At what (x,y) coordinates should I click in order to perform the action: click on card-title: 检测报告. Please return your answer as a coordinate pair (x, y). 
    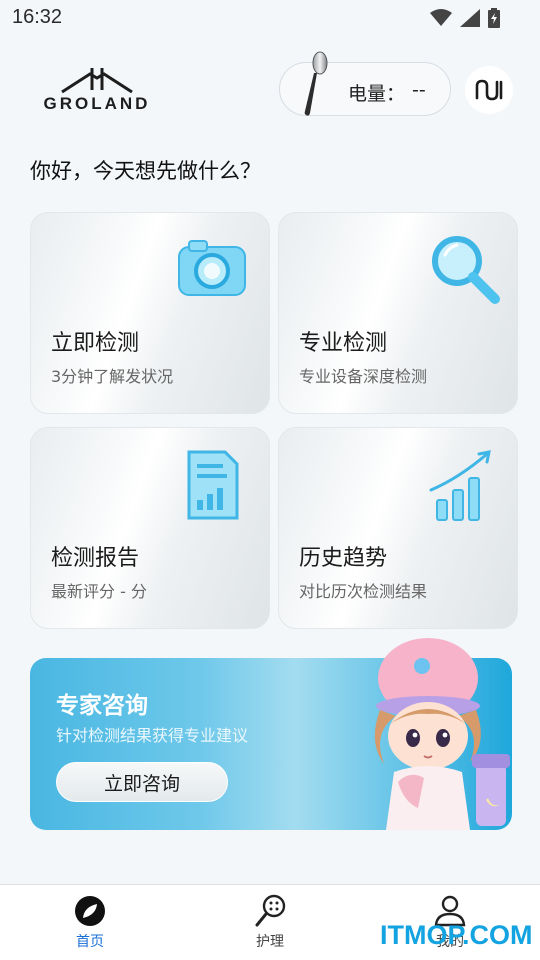
    Looking at the image, I should click on (95, 558).